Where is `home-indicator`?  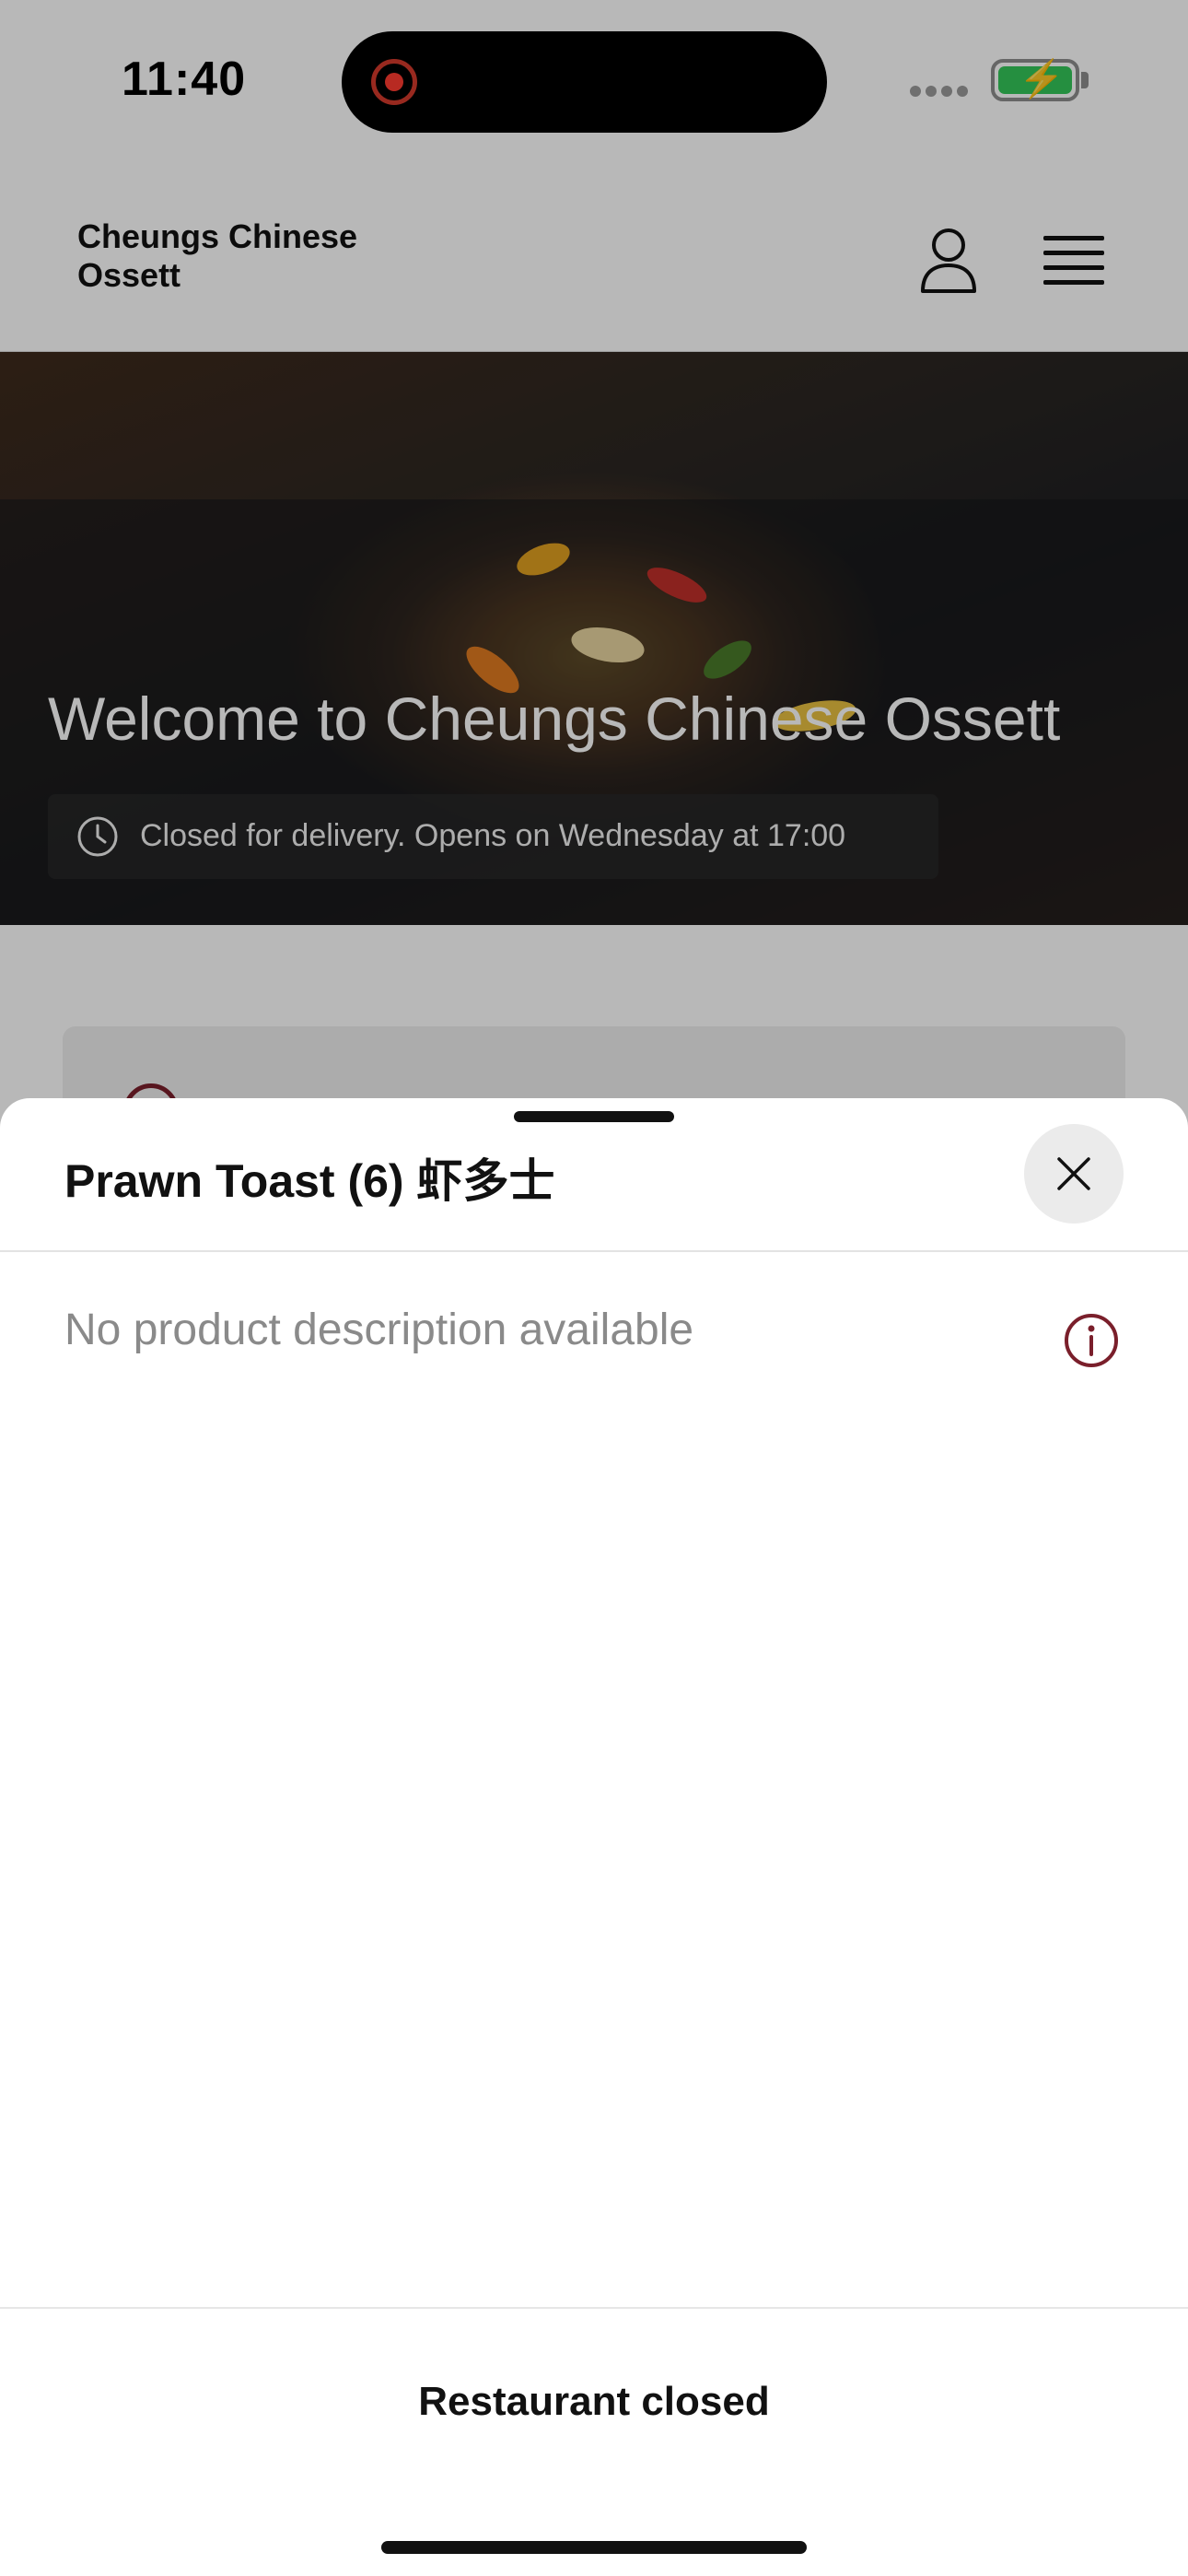 home-indicator is located at coordinates (594, 2547).